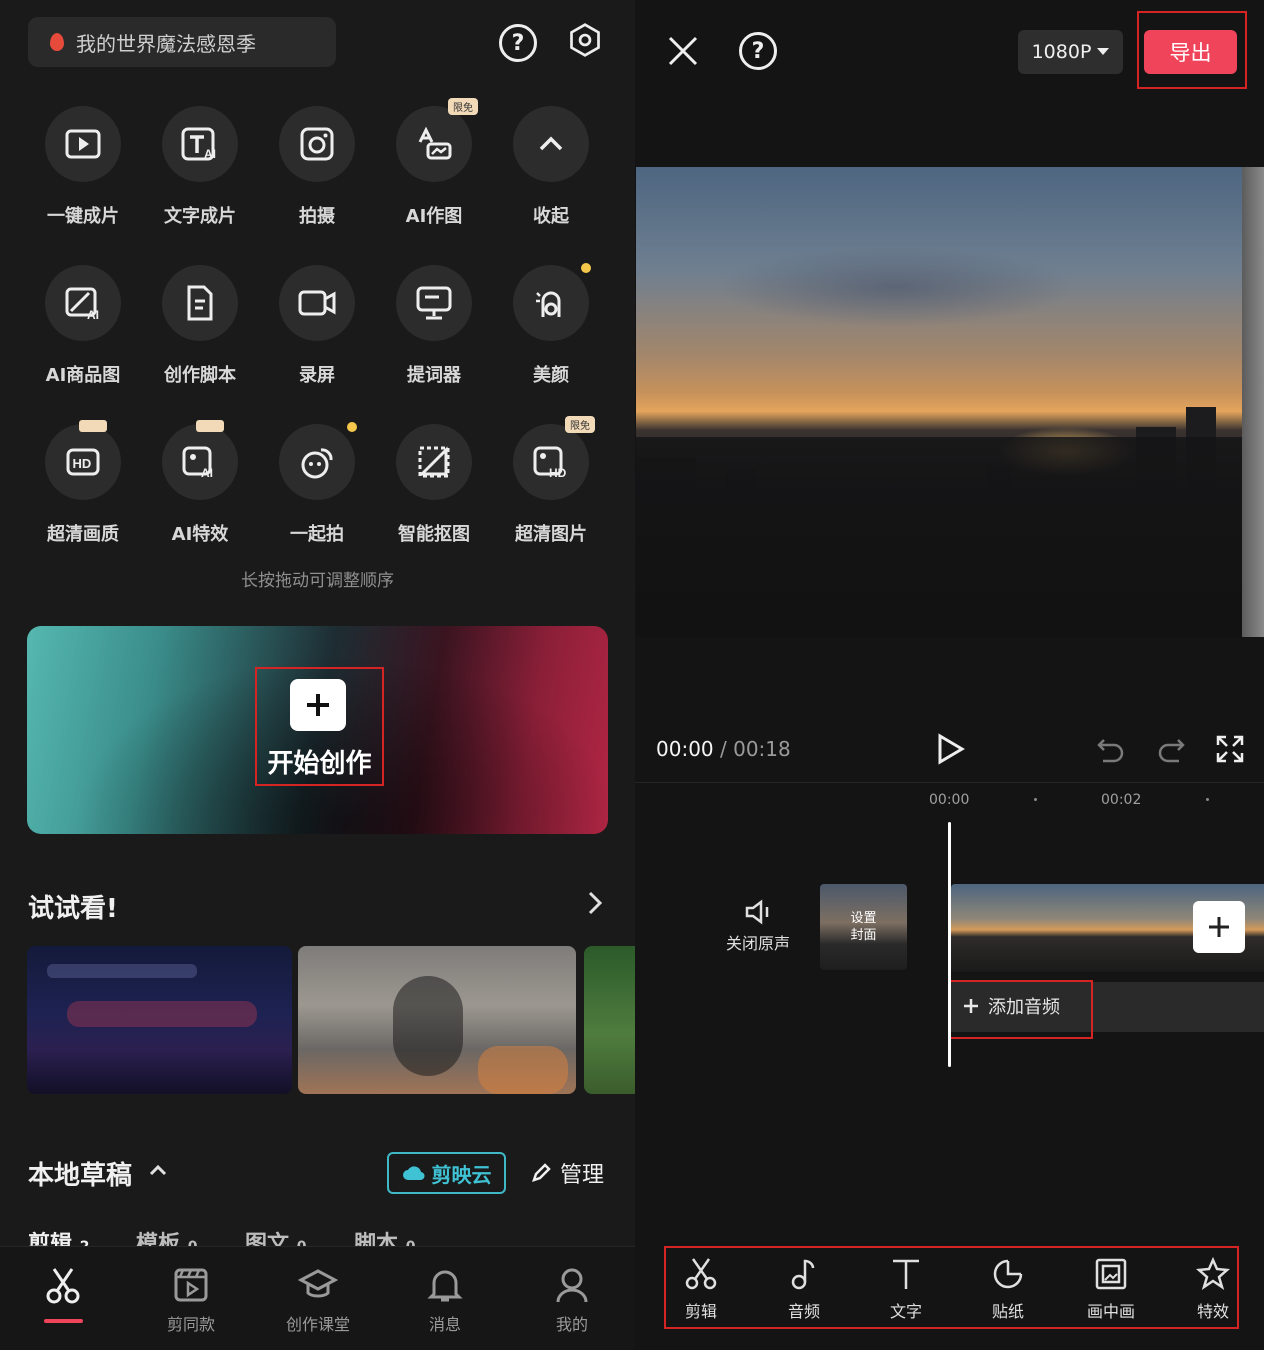 The height and width of the screenshot is (1350, 1264). What do you see at coordinates (82, 304) in the screenshot?
I see `ai-product-icon: AI` at bounding box center [82, 304].